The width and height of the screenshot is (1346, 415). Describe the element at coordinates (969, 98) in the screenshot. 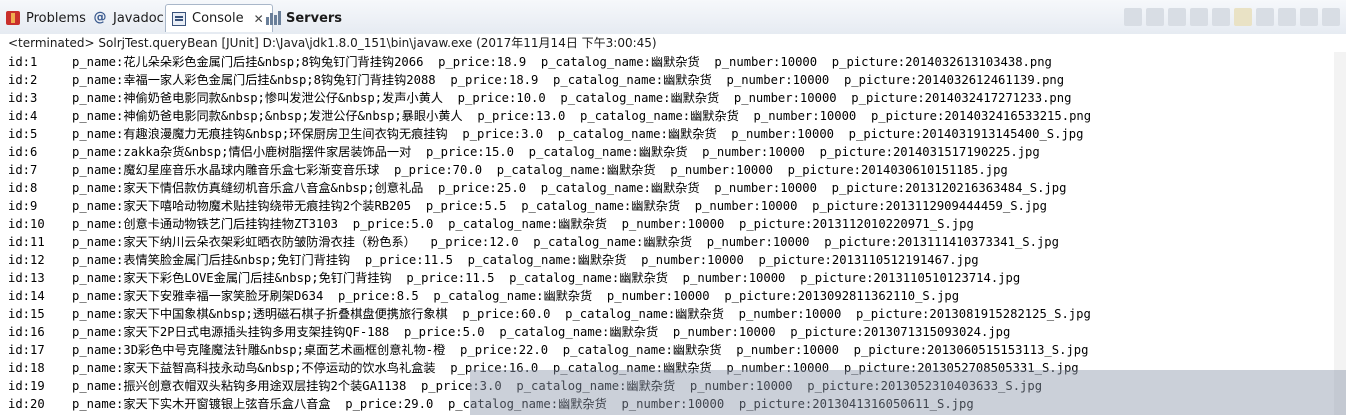

I see `console-field-picture: p_picture:2014032417271233.png` at that location.